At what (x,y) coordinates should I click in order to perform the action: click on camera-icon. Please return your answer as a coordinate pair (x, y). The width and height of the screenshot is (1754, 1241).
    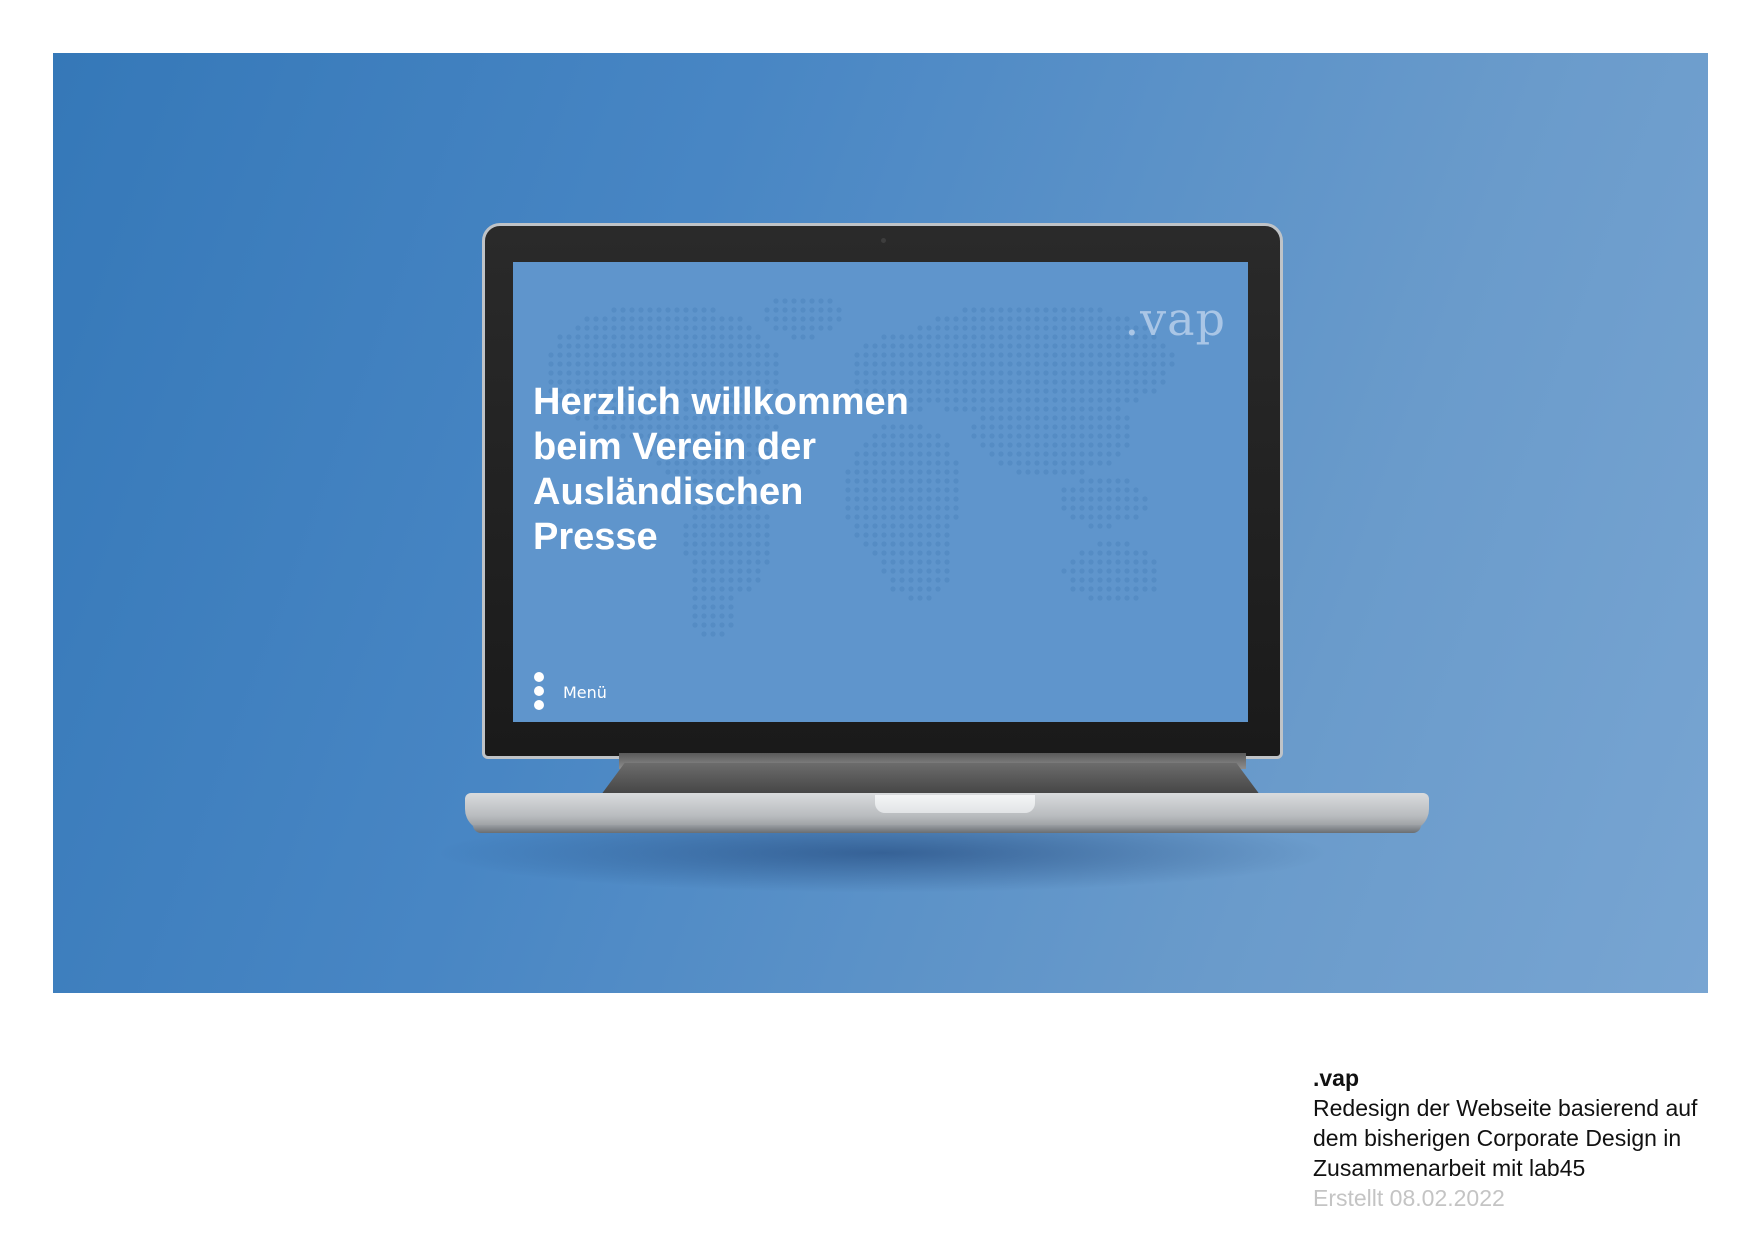
    Looking at the image, I should click on (883, 240).